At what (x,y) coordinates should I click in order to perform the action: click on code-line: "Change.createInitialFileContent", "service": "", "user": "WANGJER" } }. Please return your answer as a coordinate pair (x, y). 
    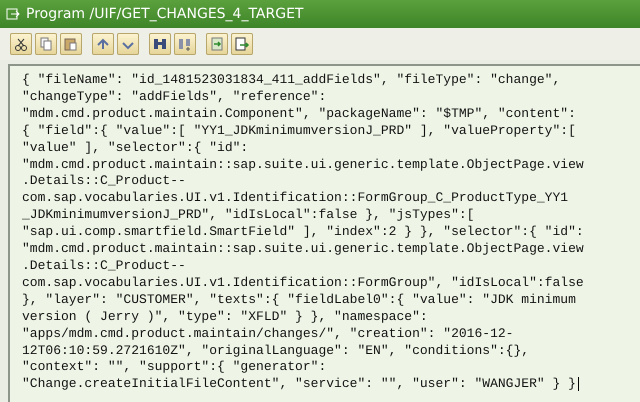
    Looking at the image, I should click on (331, 385).